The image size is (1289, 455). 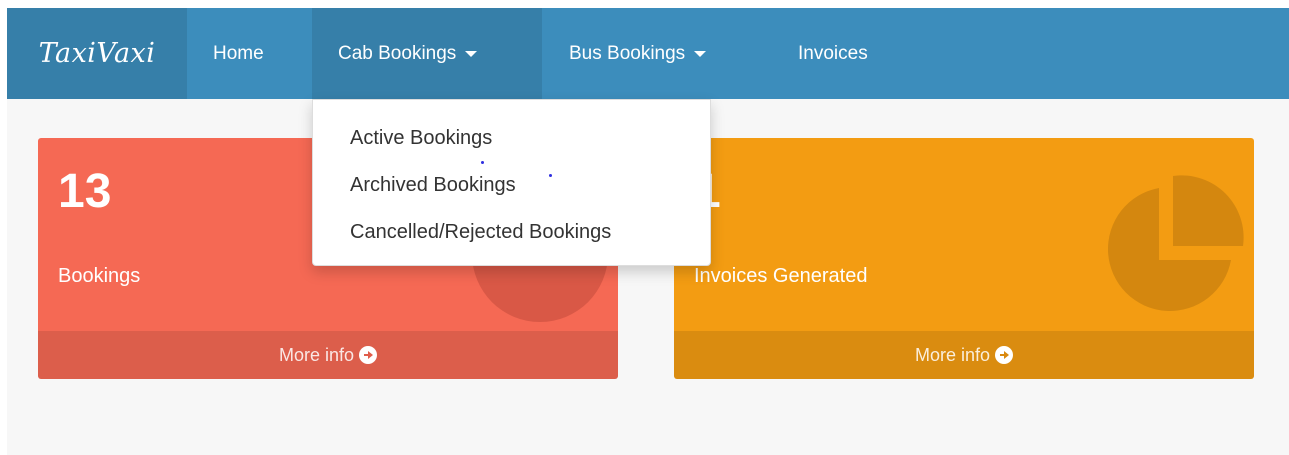 I want to click on bookings-more-info-link: More info, so click(x=328, y=355).